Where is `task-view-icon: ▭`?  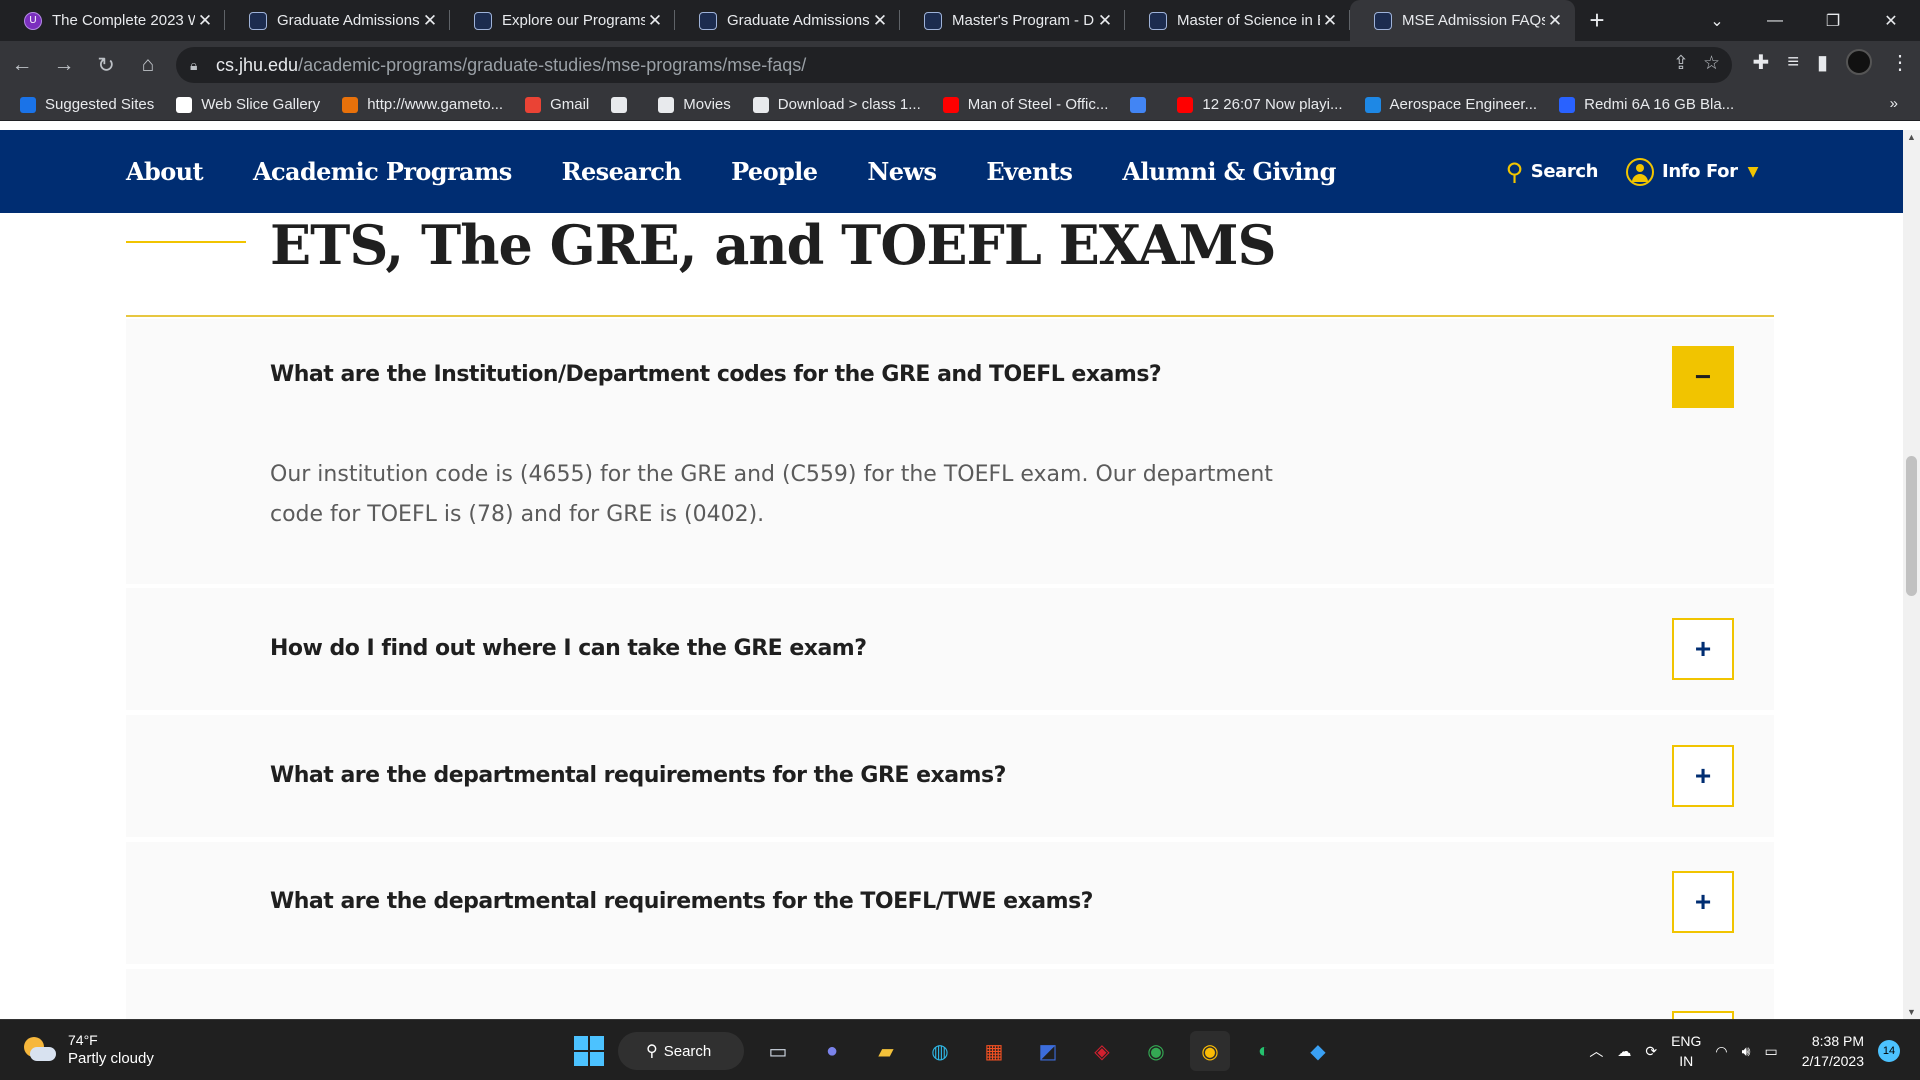 task-view-icon: ▭ is located at coordinates (778, 1051).